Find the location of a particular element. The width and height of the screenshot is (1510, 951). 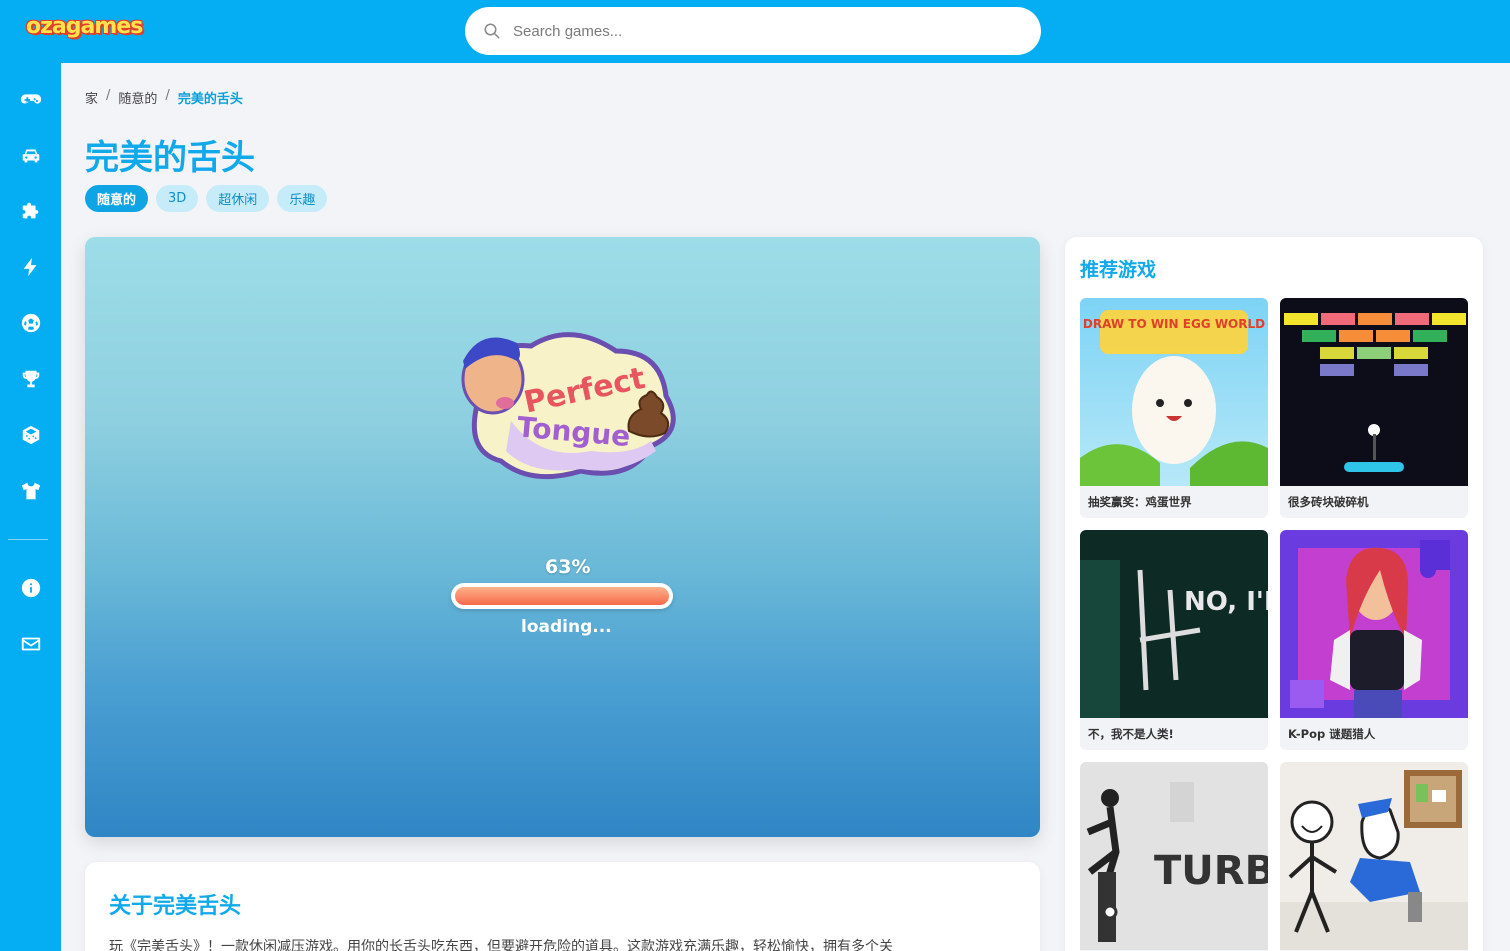

game-card: 很多砖块破碎机 is located at coordinates (1374, 408).